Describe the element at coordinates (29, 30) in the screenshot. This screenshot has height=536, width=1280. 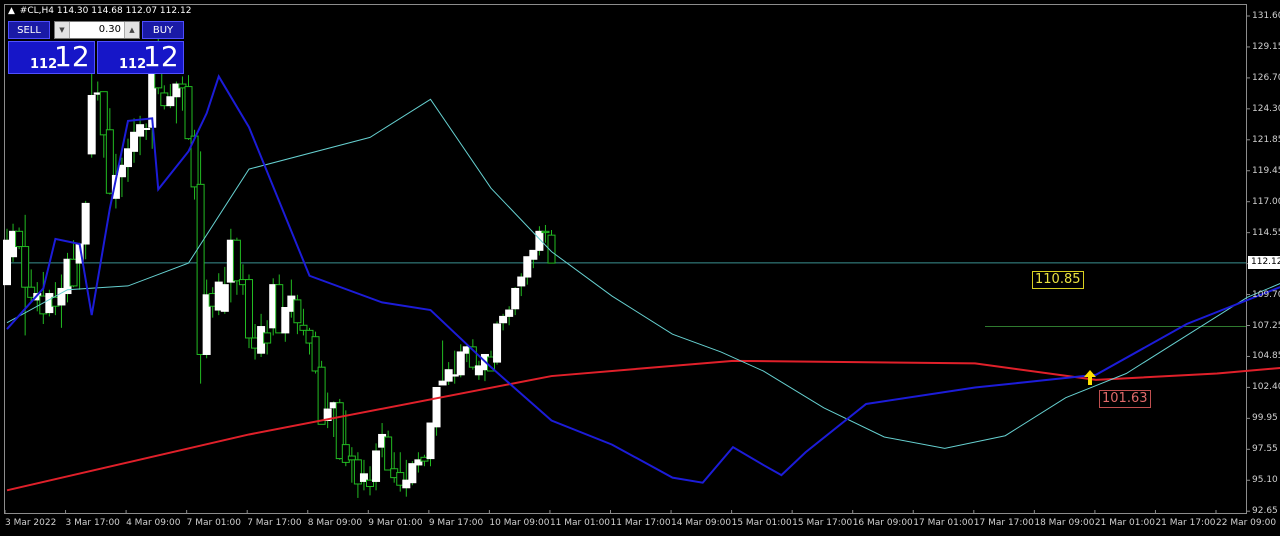
I see `sell-button: SELL` at that location.